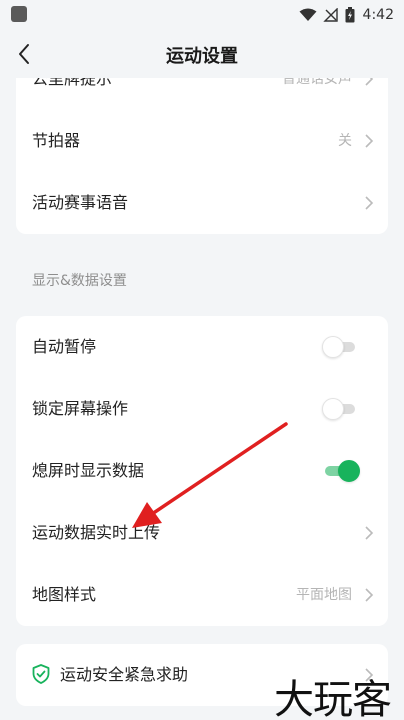 This screenshot has width=404, height=720. Describe the element at coordinates (19, 14) in the screenshot. I see `app-notification-icon` at that location.